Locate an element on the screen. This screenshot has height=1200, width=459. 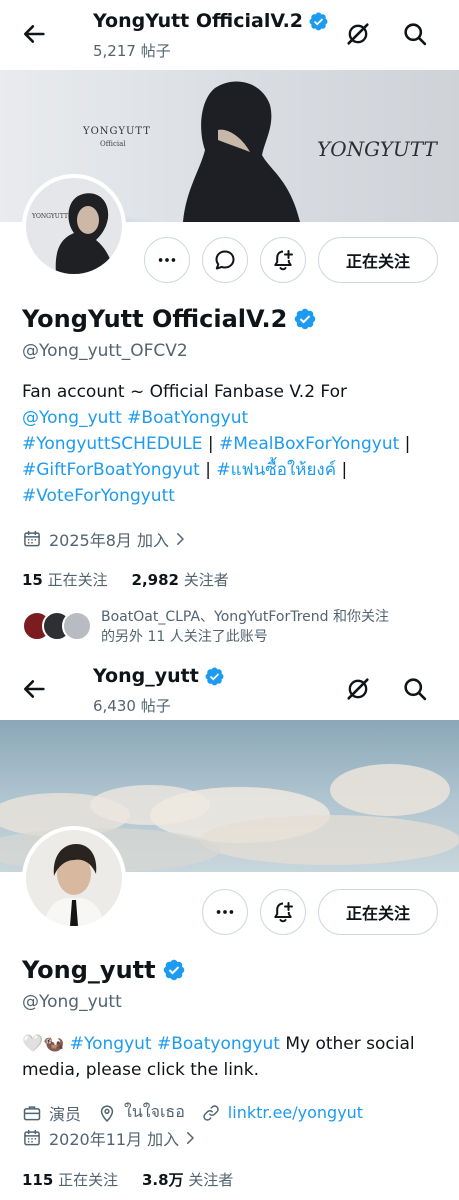
avatar: YONGYUTT is located at coordinates (74, 226).